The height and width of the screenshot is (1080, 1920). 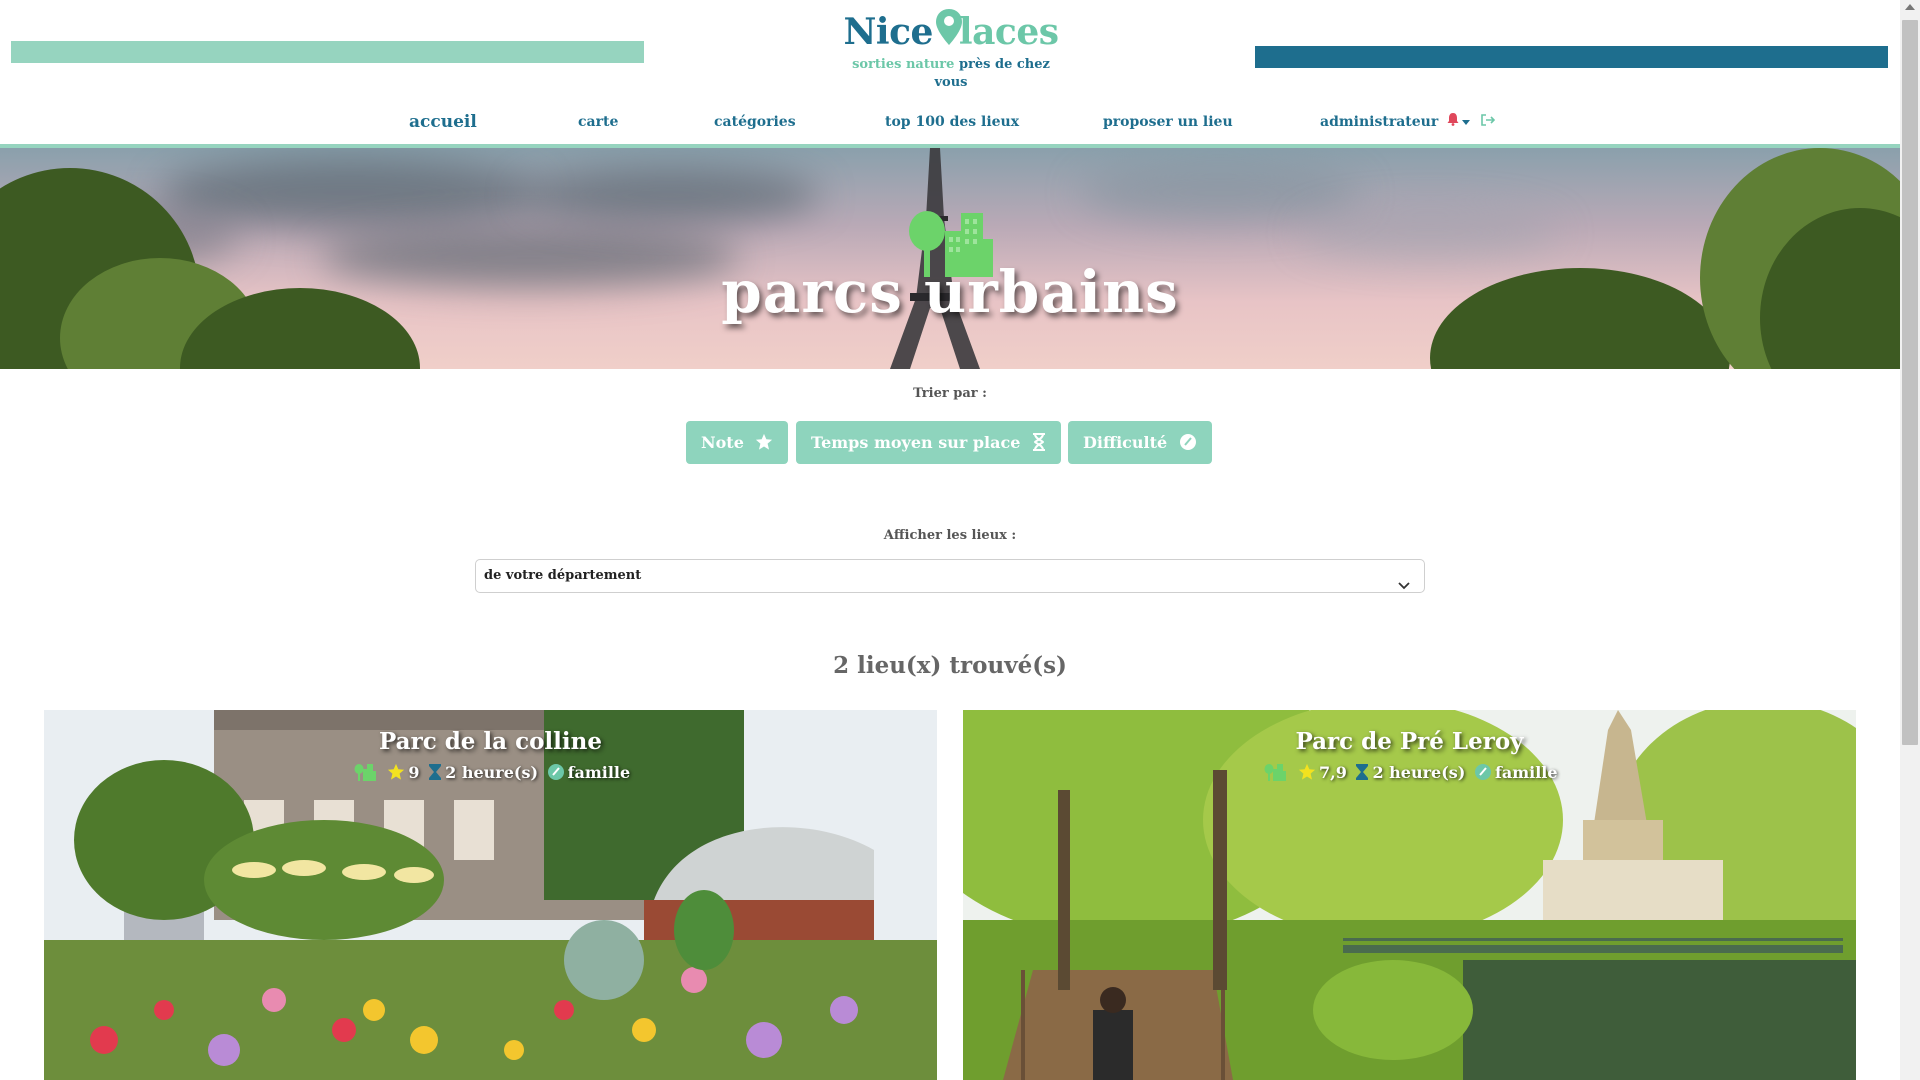 What do you see at coordinates (443, 122) in the screenshot?
I see `nav-accueil: accueil` at bounding box center [443, 122].